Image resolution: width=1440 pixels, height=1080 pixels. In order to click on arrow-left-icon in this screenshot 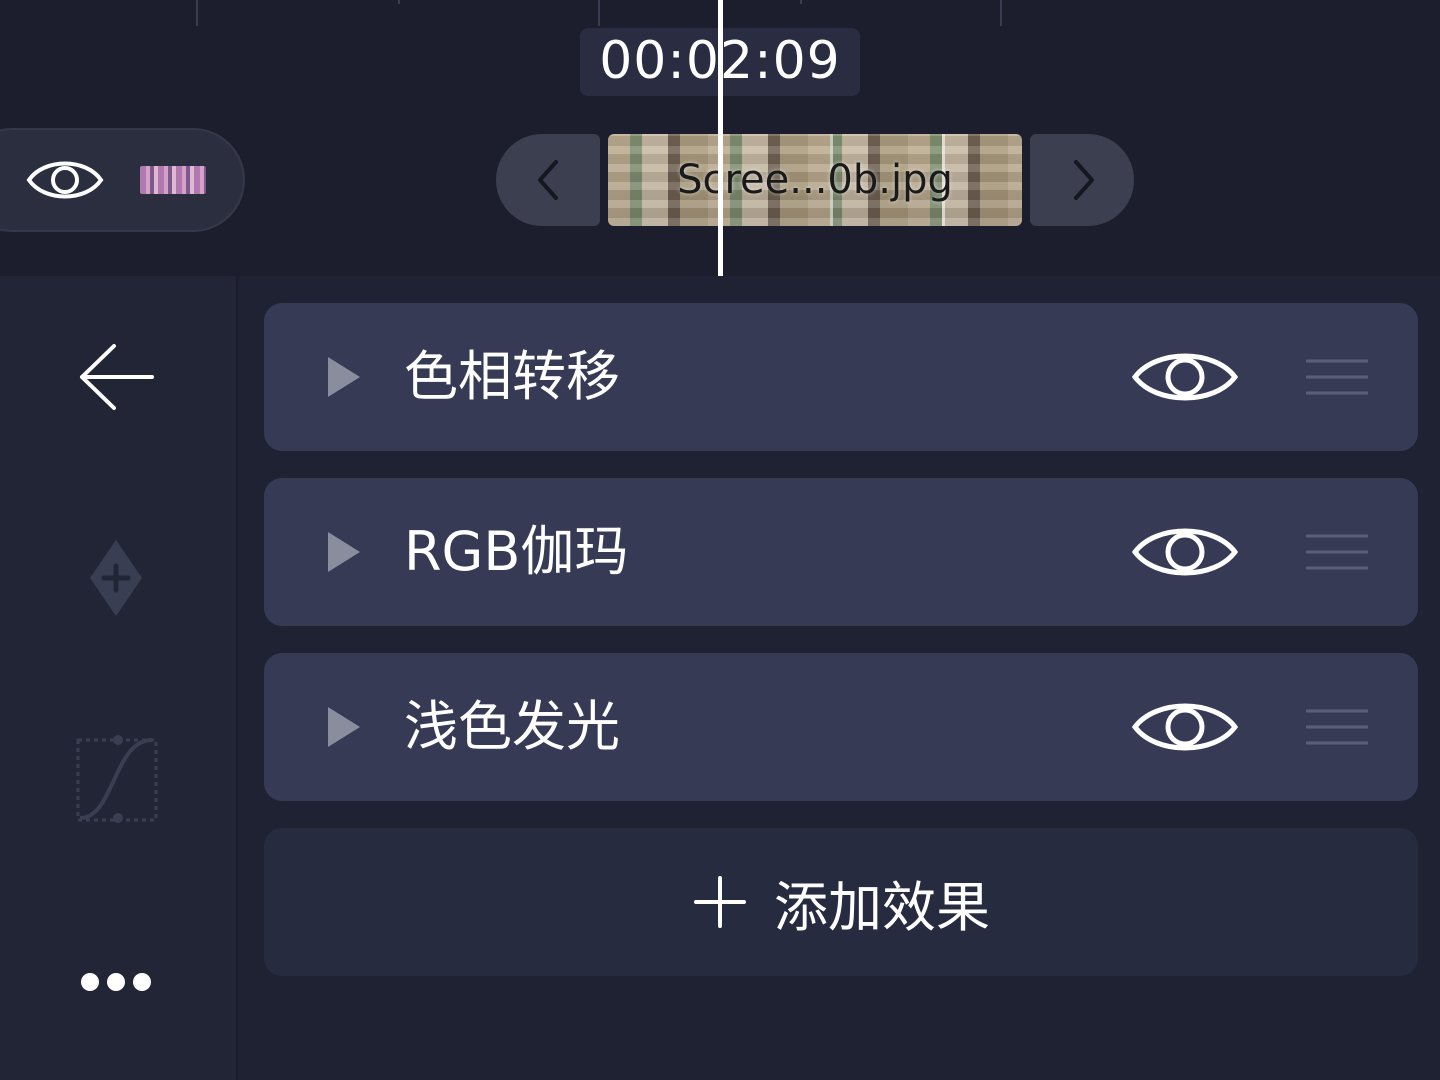, I will do `click(116, 377)`.